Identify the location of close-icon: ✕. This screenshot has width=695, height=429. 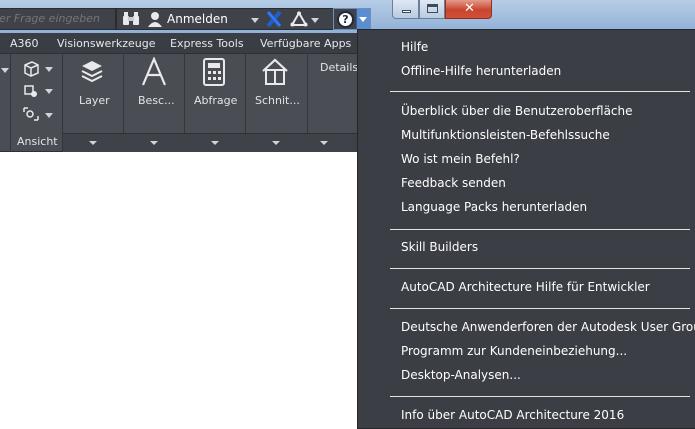
(469, 8).